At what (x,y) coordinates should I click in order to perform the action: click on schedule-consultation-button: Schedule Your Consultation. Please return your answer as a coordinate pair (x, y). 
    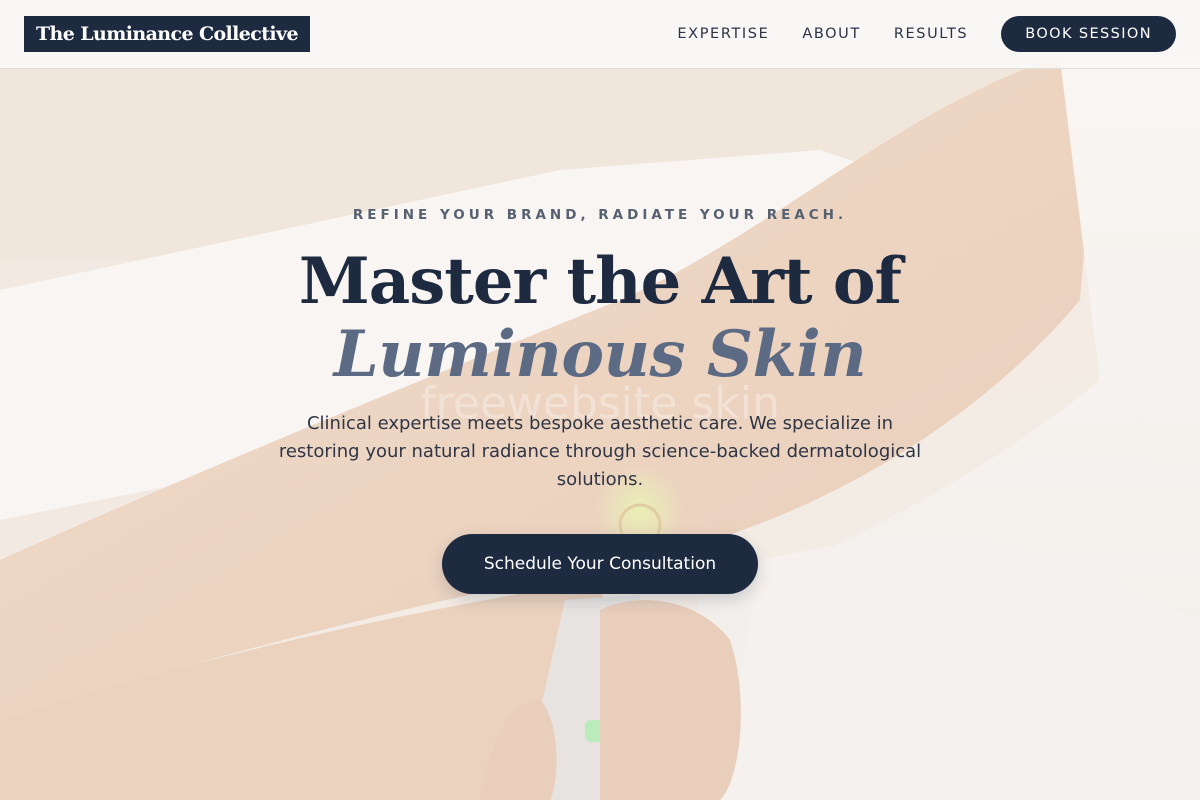
    Looking at the image, I should click on (600, 564).